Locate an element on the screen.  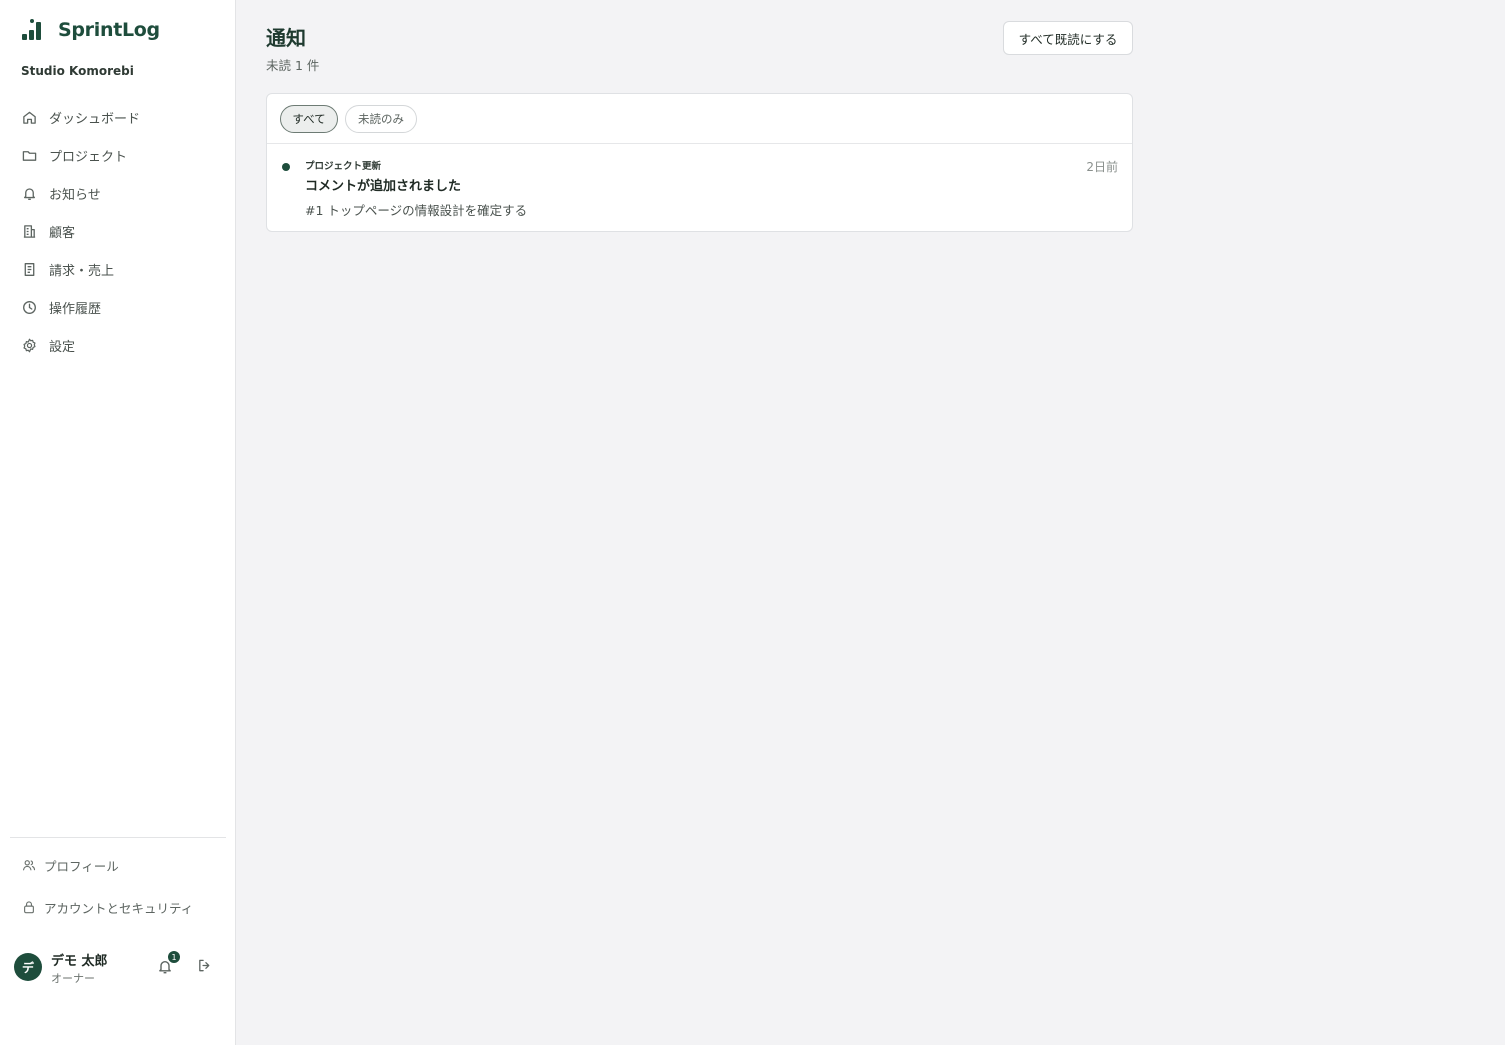
sidebar-item-announcements: お知らせ is located at coordinates (118, 193).